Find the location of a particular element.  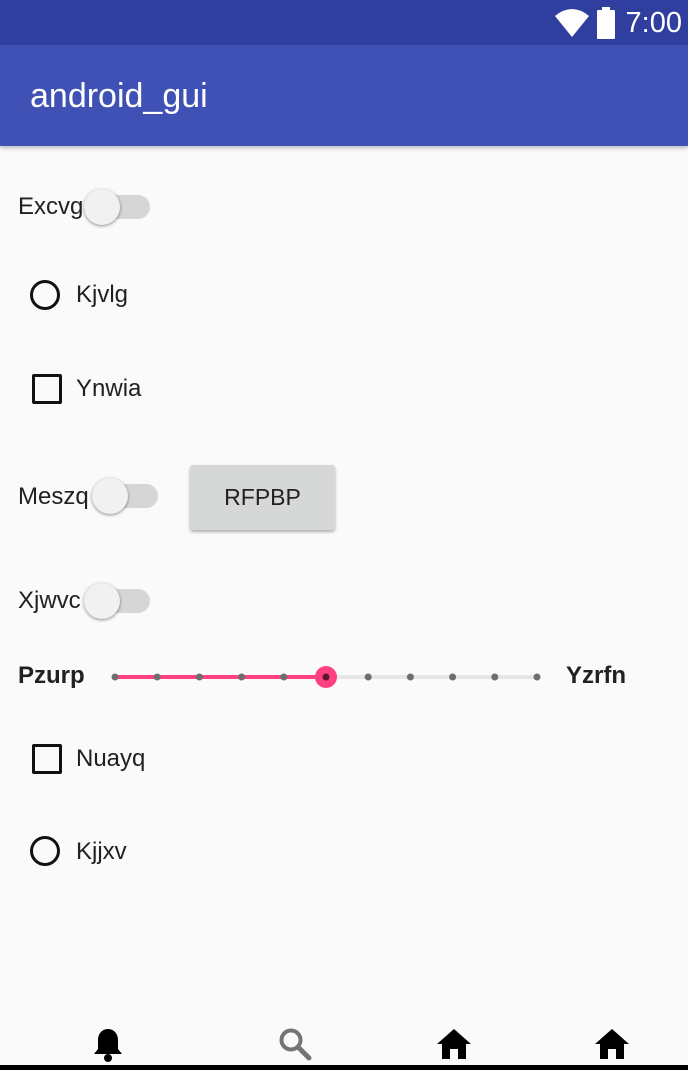

seekbar is located at coordinates (329, 677).